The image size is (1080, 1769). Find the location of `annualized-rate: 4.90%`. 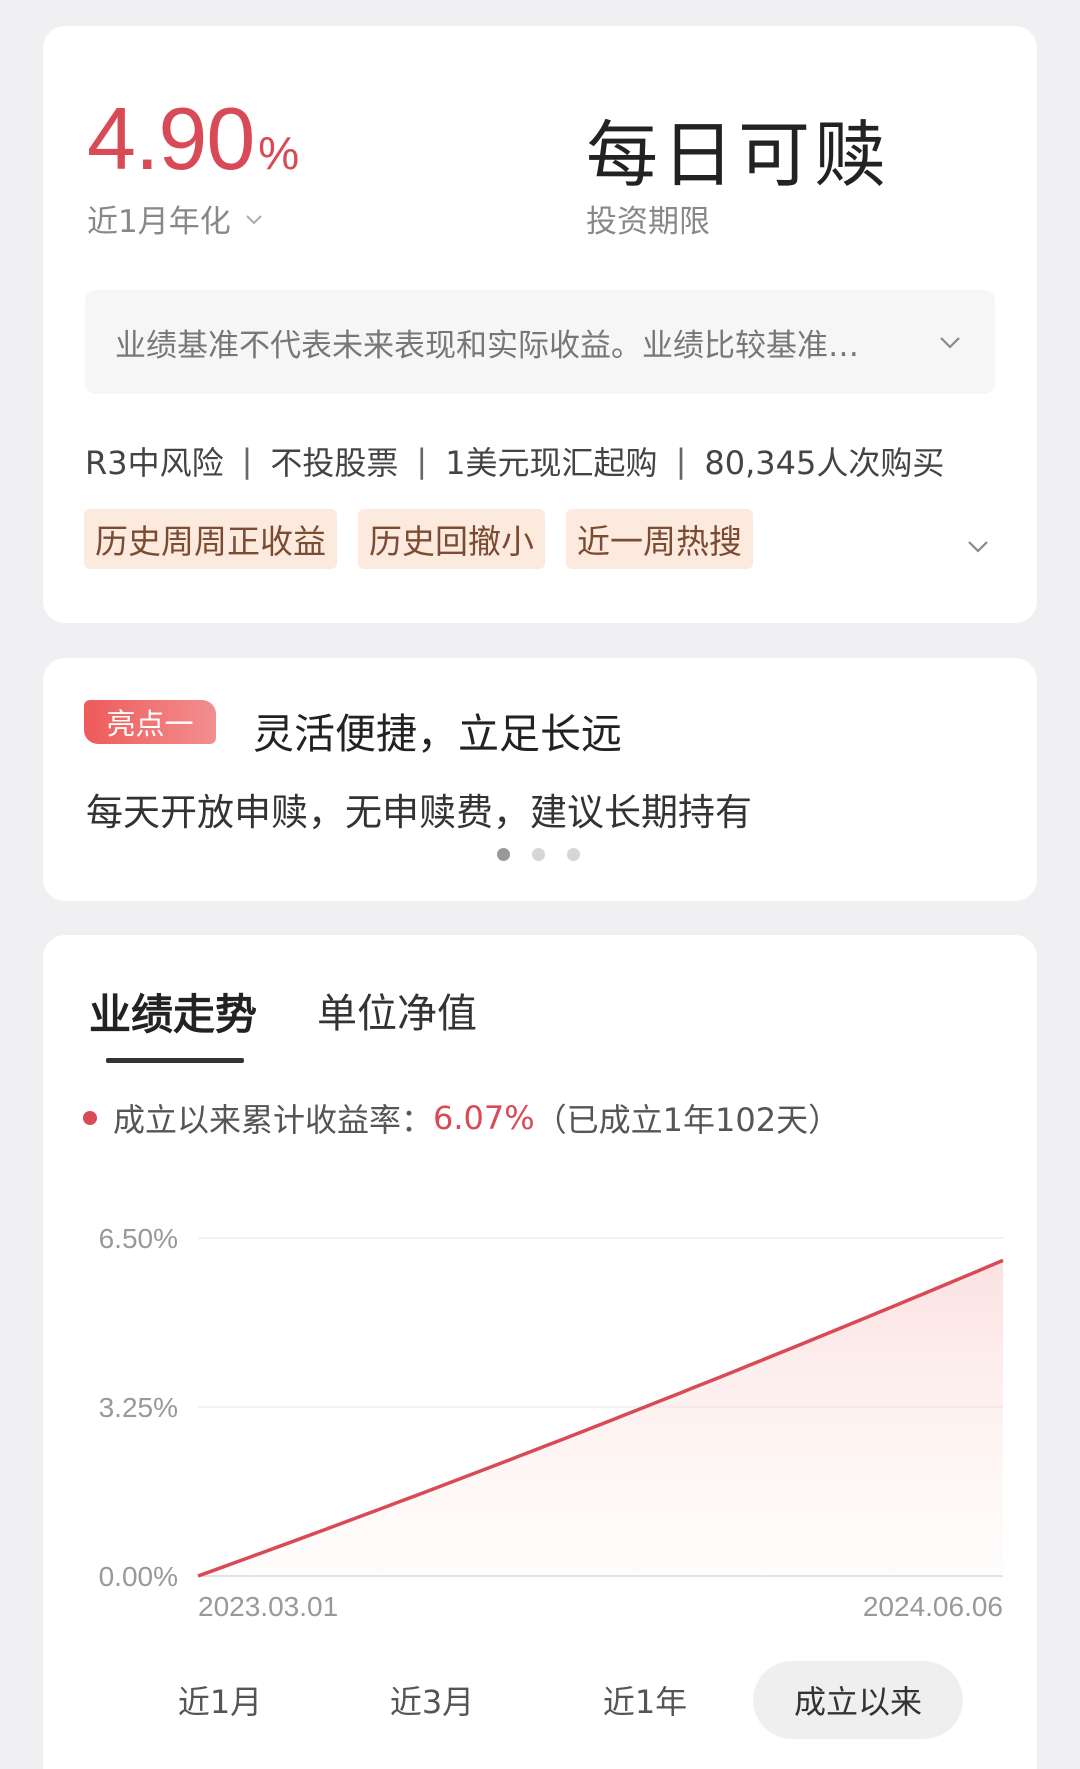

annualized-rate: 4.90% is located at coordinates (193, 139).